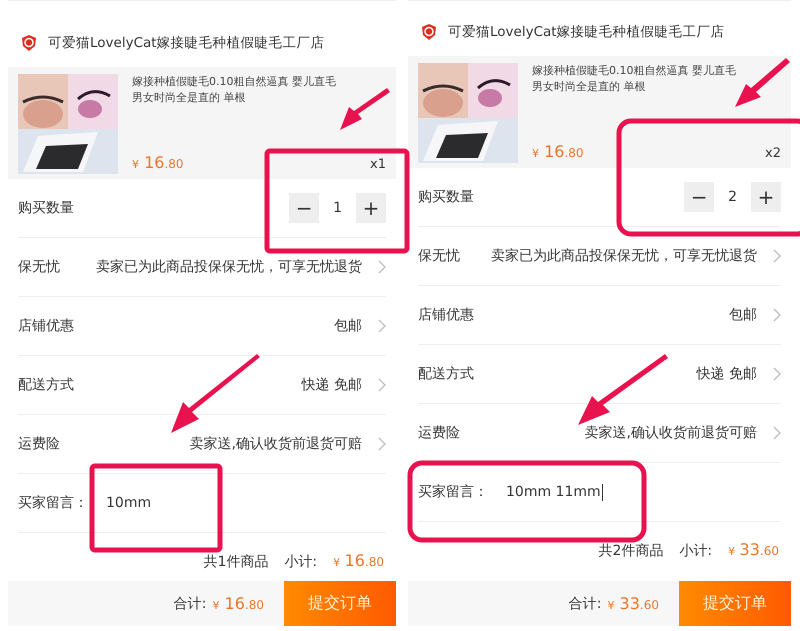 Image resolution: width=800 pixels, height=631 pixels. What do you see at coordinates (238, 603) in the screenshot?
I see `total-price: ¥ 16.80` at bounding box center [238, 603].